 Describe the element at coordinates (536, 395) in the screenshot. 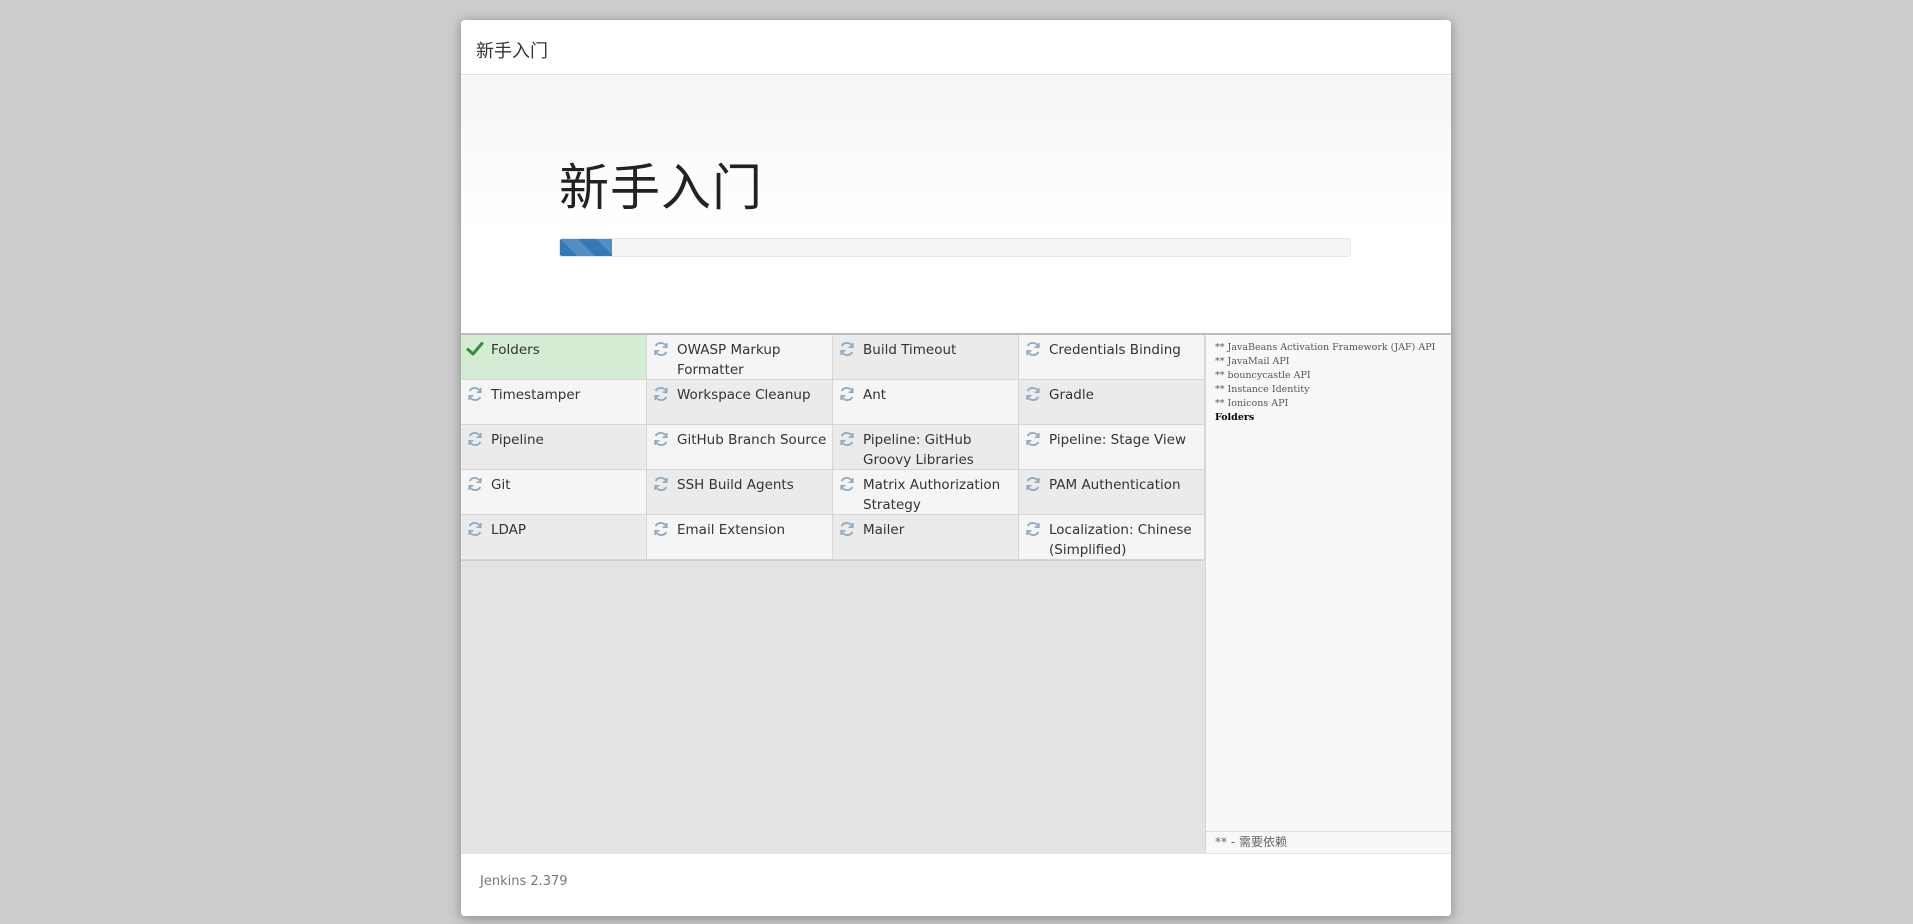

I see `plugin-label: Timestamper` at that location.